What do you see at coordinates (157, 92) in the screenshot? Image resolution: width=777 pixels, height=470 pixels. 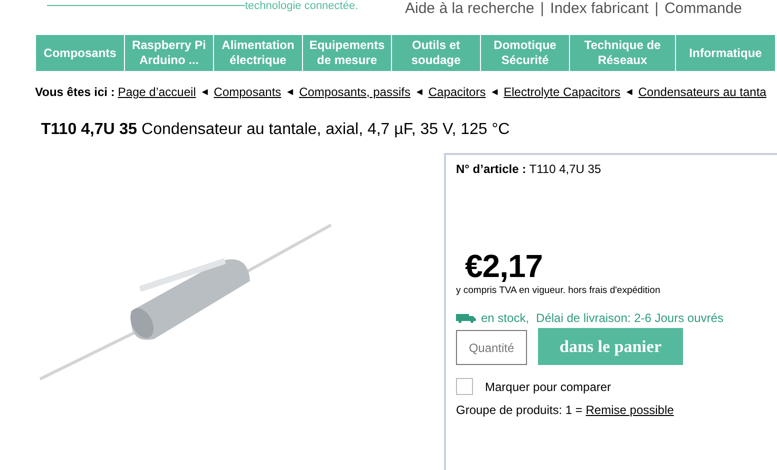 I see `breadcrumb-link: Page d’accueil` at bounding box center [157, 92].